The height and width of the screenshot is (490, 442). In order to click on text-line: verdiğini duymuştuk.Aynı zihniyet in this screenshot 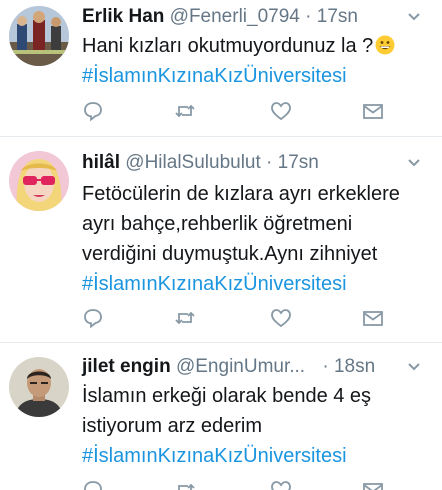, I will do `click(230, 254)`.